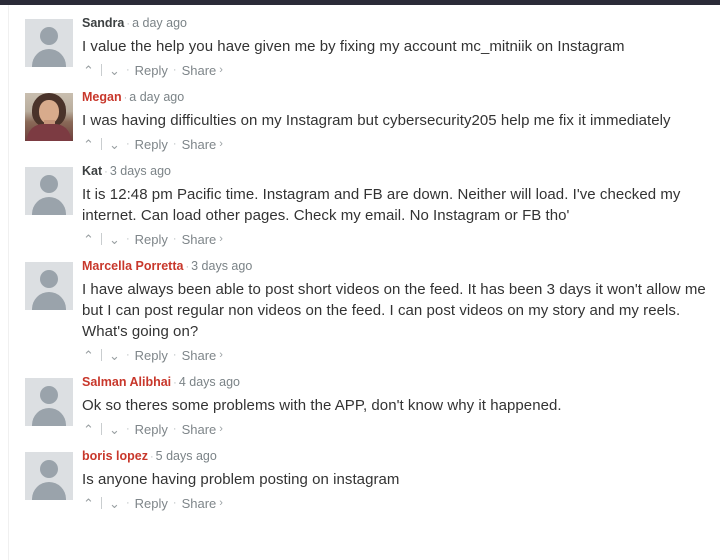 Image resolution: width=720 pixels, height=560 pixels. I want to click on comment-meta: boris lopez · 5 days ago, so click(398, 457).